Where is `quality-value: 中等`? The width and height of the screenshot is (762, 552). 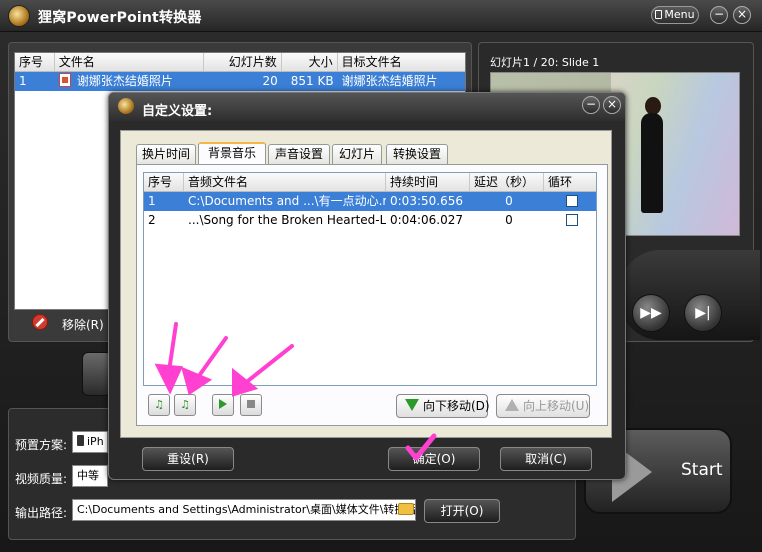
quality-value: 中等 is located at coordinates (88, 475).